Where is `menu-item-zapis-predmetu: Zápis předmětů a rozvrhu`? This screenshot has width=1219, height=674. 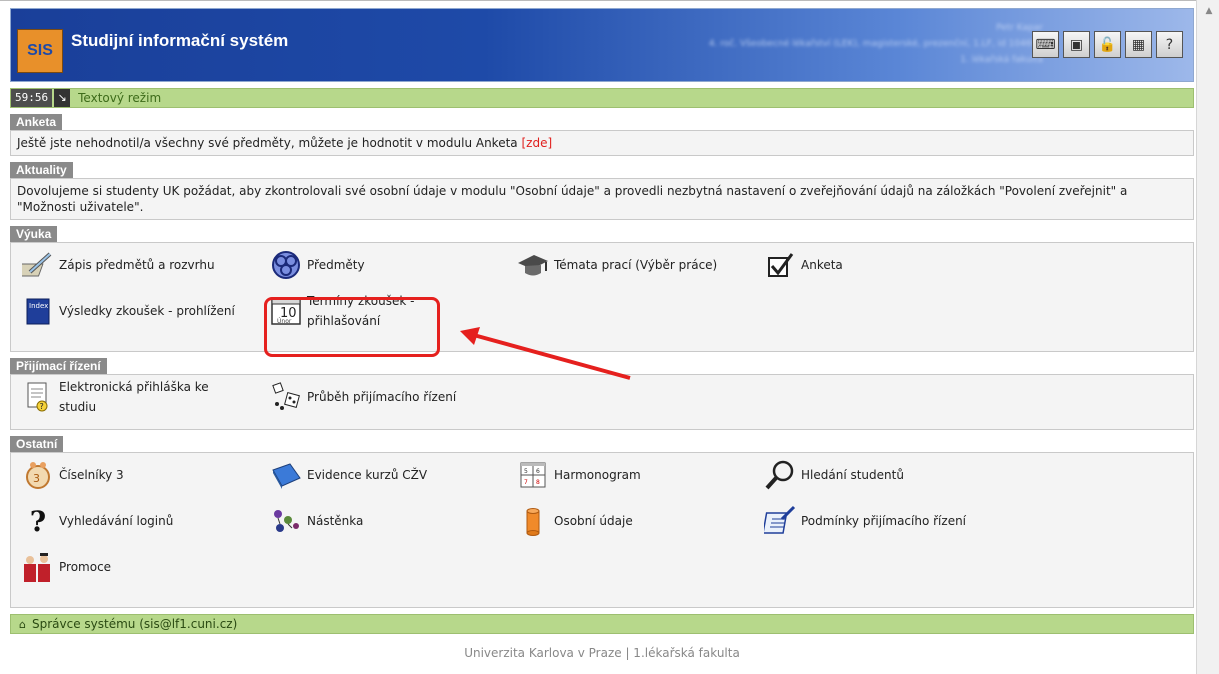 menu-item-zapis-predmetu: Zápis předmětů a rozvrhu is located at coordinates (118, 265).